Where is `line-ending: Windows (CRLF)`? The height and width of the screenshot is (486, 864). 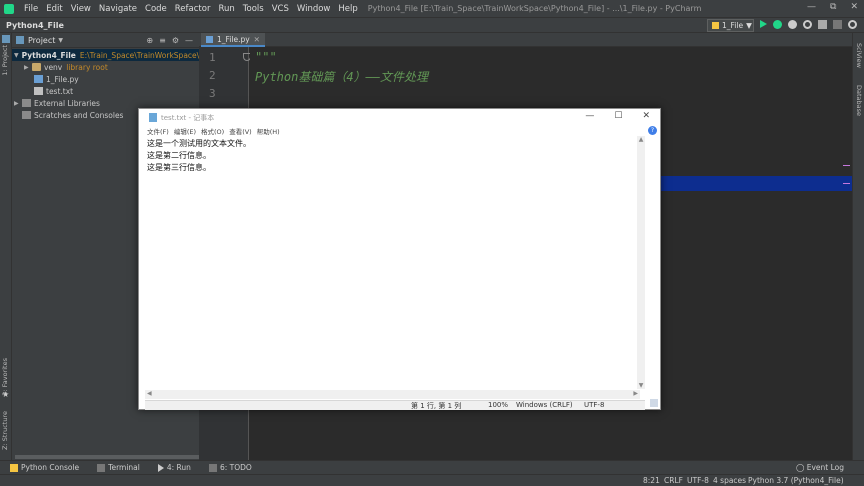 line-ending: Windows (CRLF) is located at coordinates (544, 405).